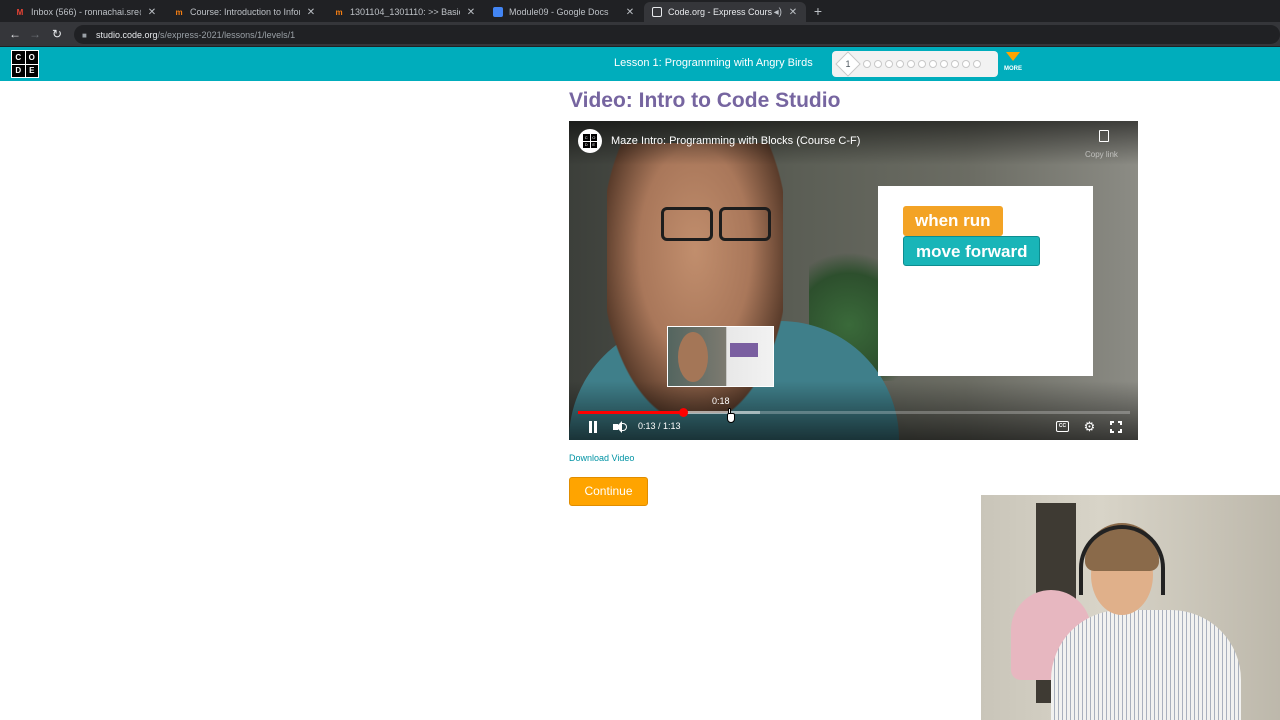  What do you see at coordinates (693, 357) in the screenshot?
I see `preview-presenter` at bounding box center [693, 357].